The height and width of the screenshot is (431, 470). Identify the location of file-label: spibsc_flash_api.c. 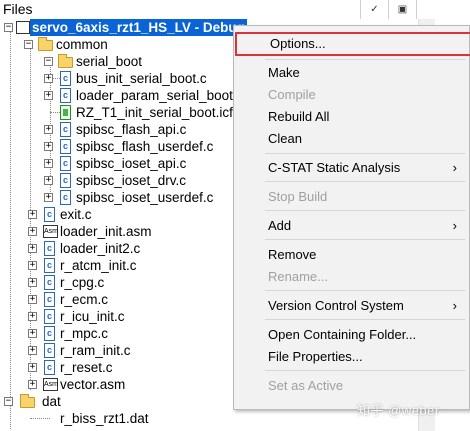
(131, 129).